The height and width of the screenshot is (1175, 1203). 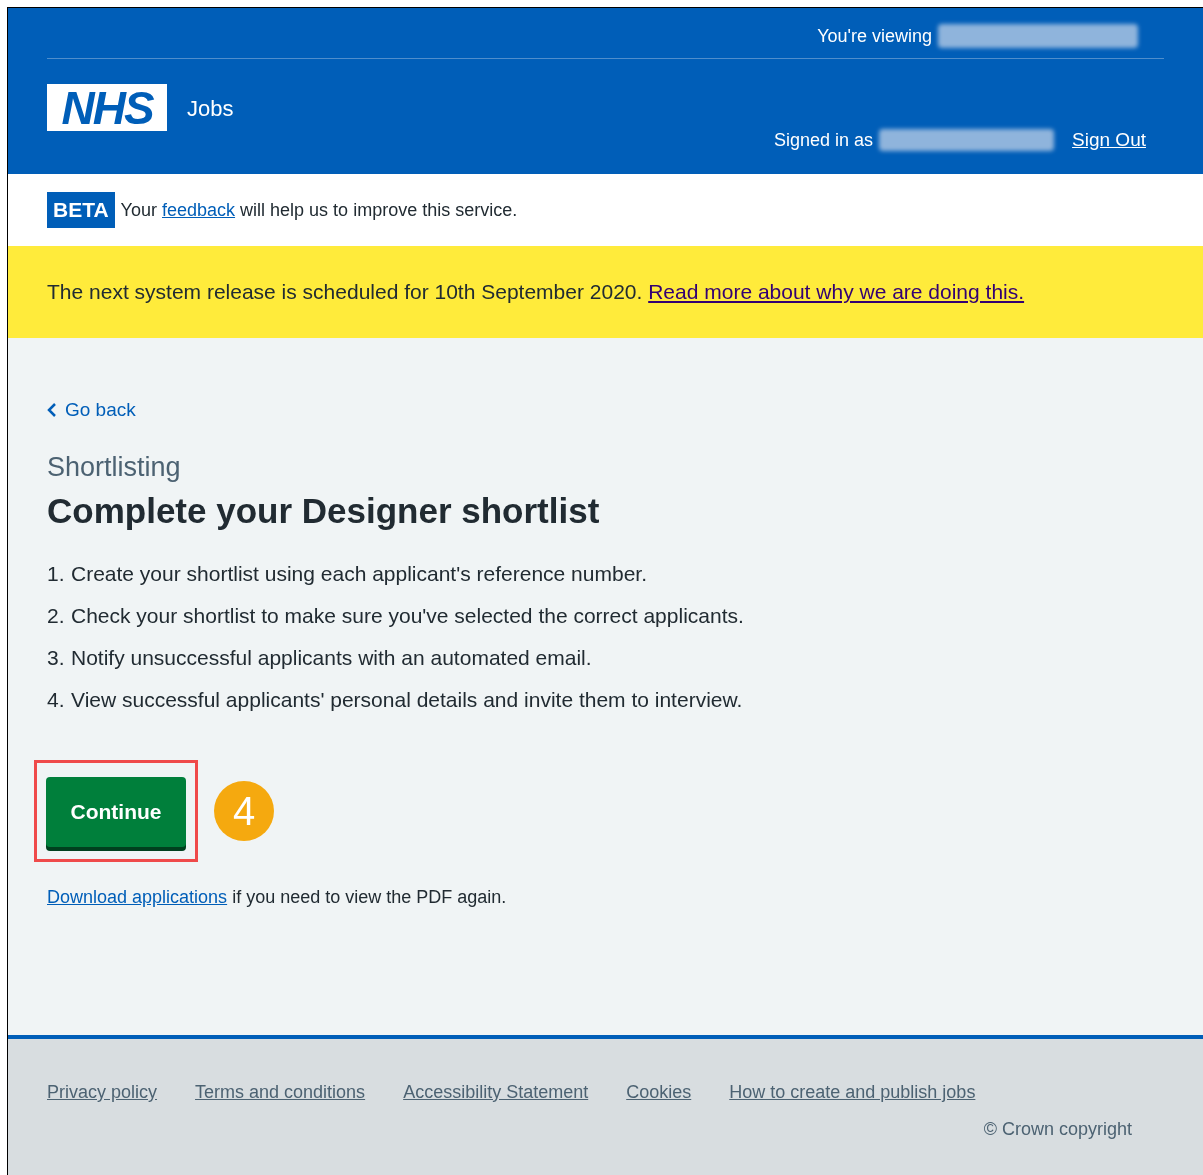 What do you see at coordinates (56, 699) in the screenshot?
I see `step-number: 4.` at bounding box center [56, 699].